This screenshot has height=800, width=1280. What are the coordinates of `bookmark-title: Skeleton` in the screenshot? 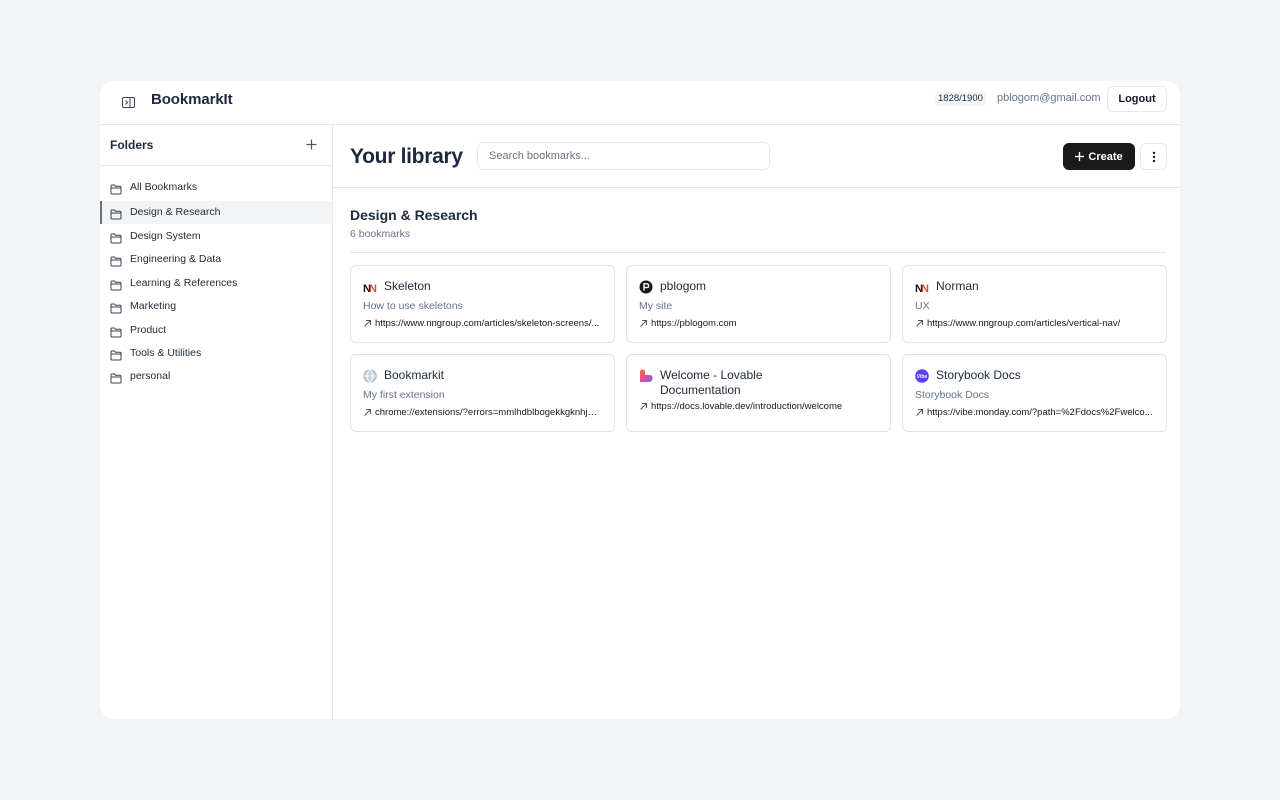 It's located at (407, 286).